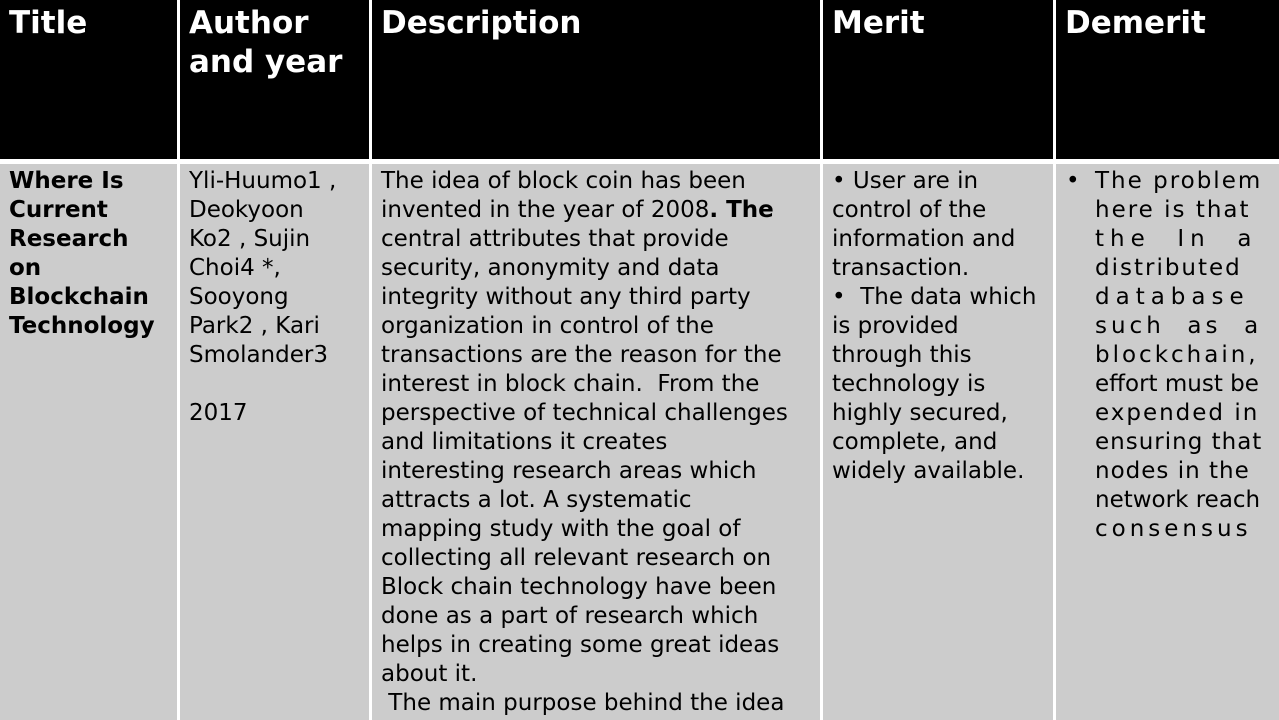 This screenshot has width=1279, height=720. What do you see at coordinates (939, 82) in the screenshot?
I see `header-merit: Merit` at bounding box center [939, 82].